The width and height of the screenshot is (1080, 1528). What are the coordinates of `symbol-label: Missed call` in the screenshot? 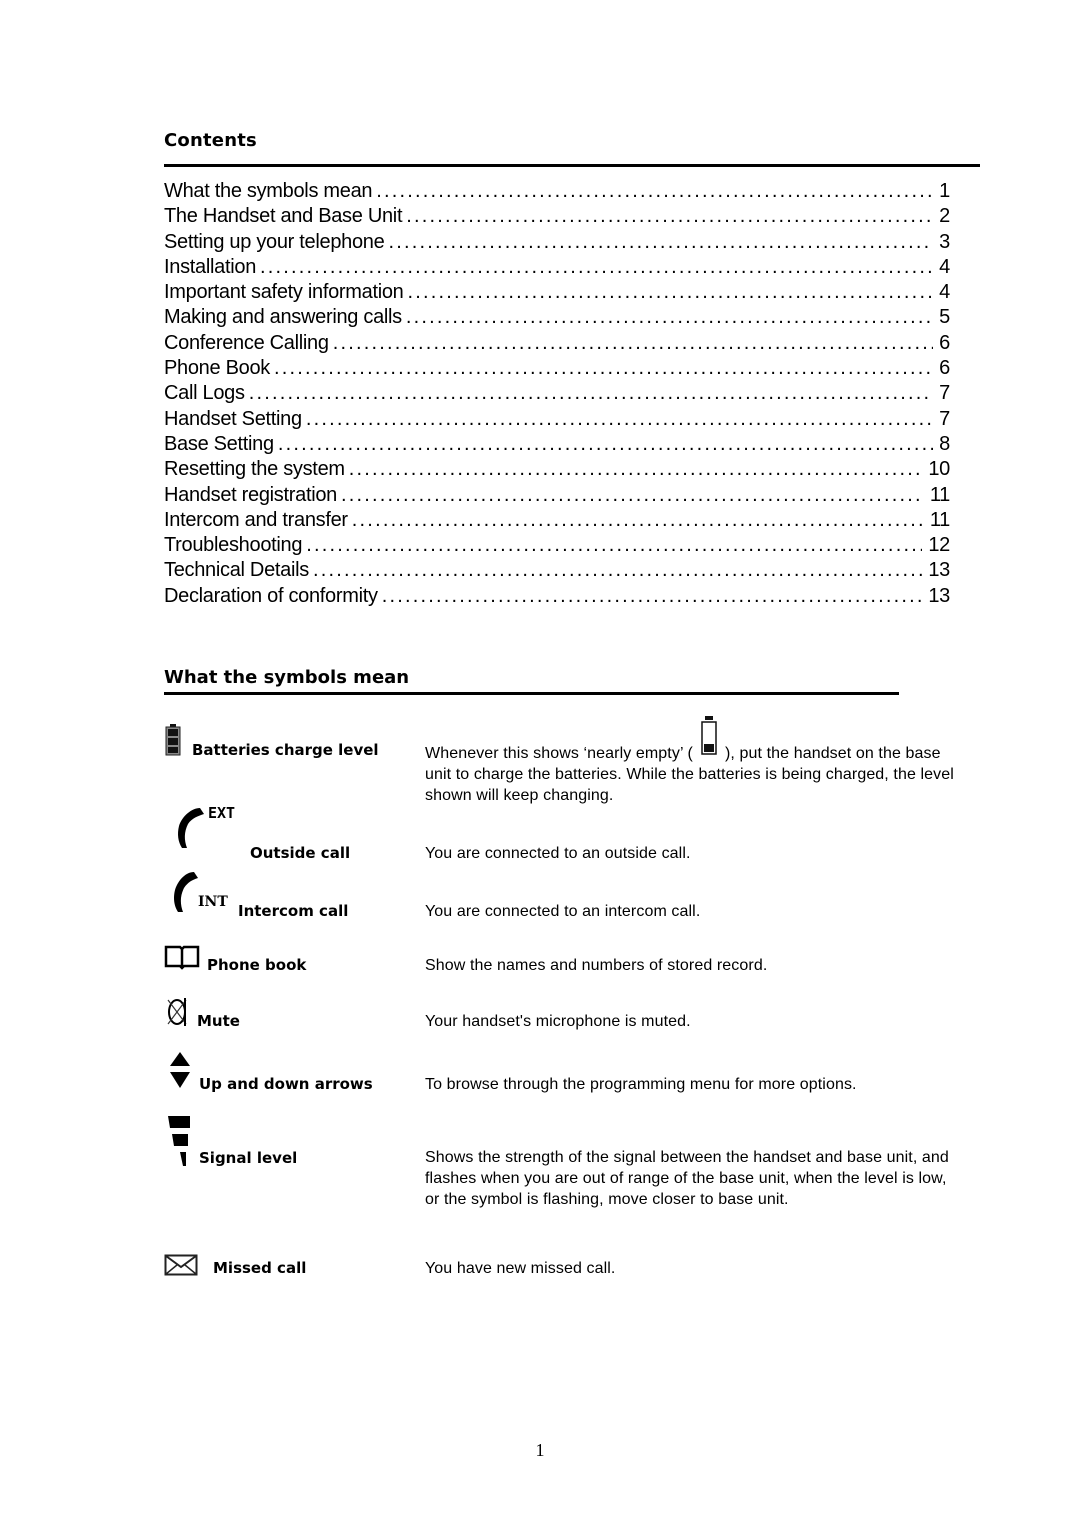 It's located at (260, 1268).